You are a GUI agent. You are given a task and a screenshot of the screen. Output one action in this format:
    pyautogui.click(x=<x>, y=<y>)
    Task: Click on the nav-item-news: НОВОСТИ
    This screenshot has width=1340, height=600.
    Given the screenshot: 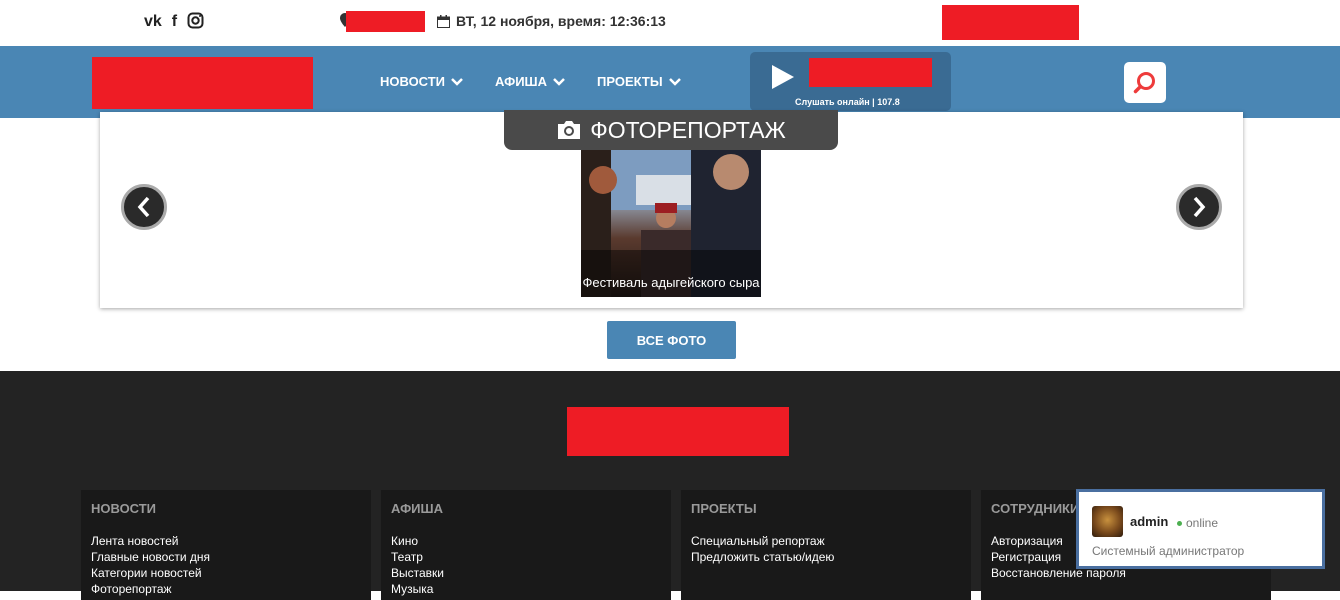 What is the action you would take?
    pyautogui.click(x=421, y=81)
    